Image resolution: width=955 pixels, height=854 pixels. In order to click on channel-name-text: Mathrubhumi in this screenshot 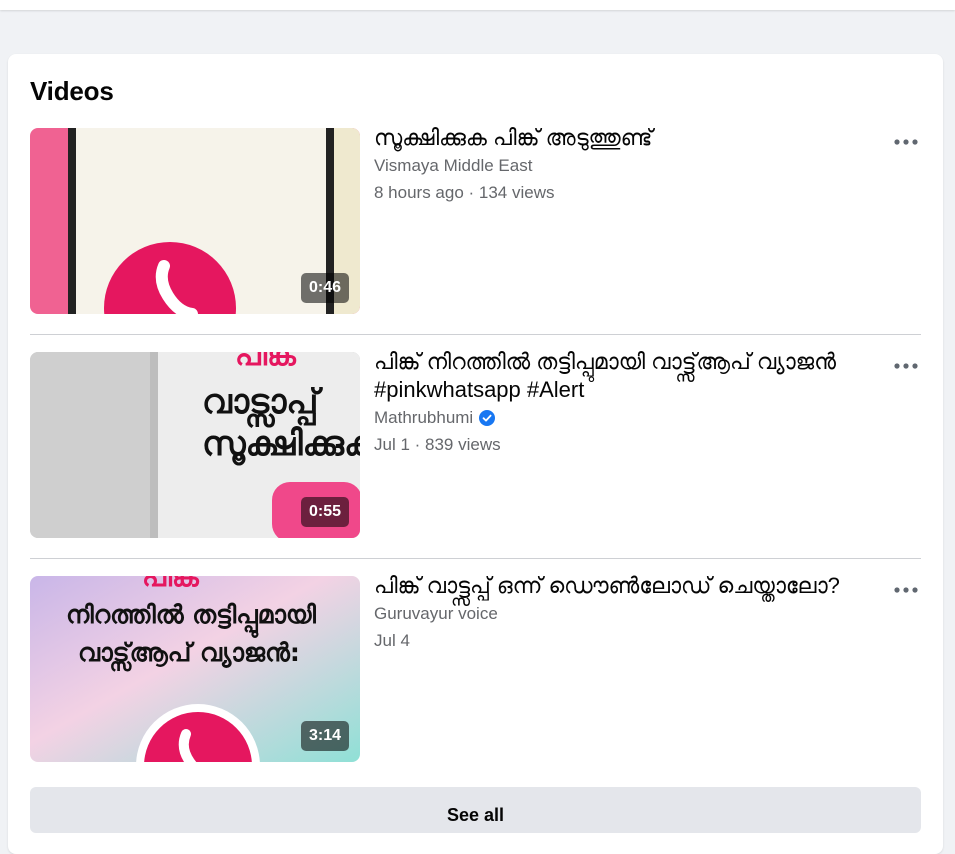, I will do `click(423, 418)`.